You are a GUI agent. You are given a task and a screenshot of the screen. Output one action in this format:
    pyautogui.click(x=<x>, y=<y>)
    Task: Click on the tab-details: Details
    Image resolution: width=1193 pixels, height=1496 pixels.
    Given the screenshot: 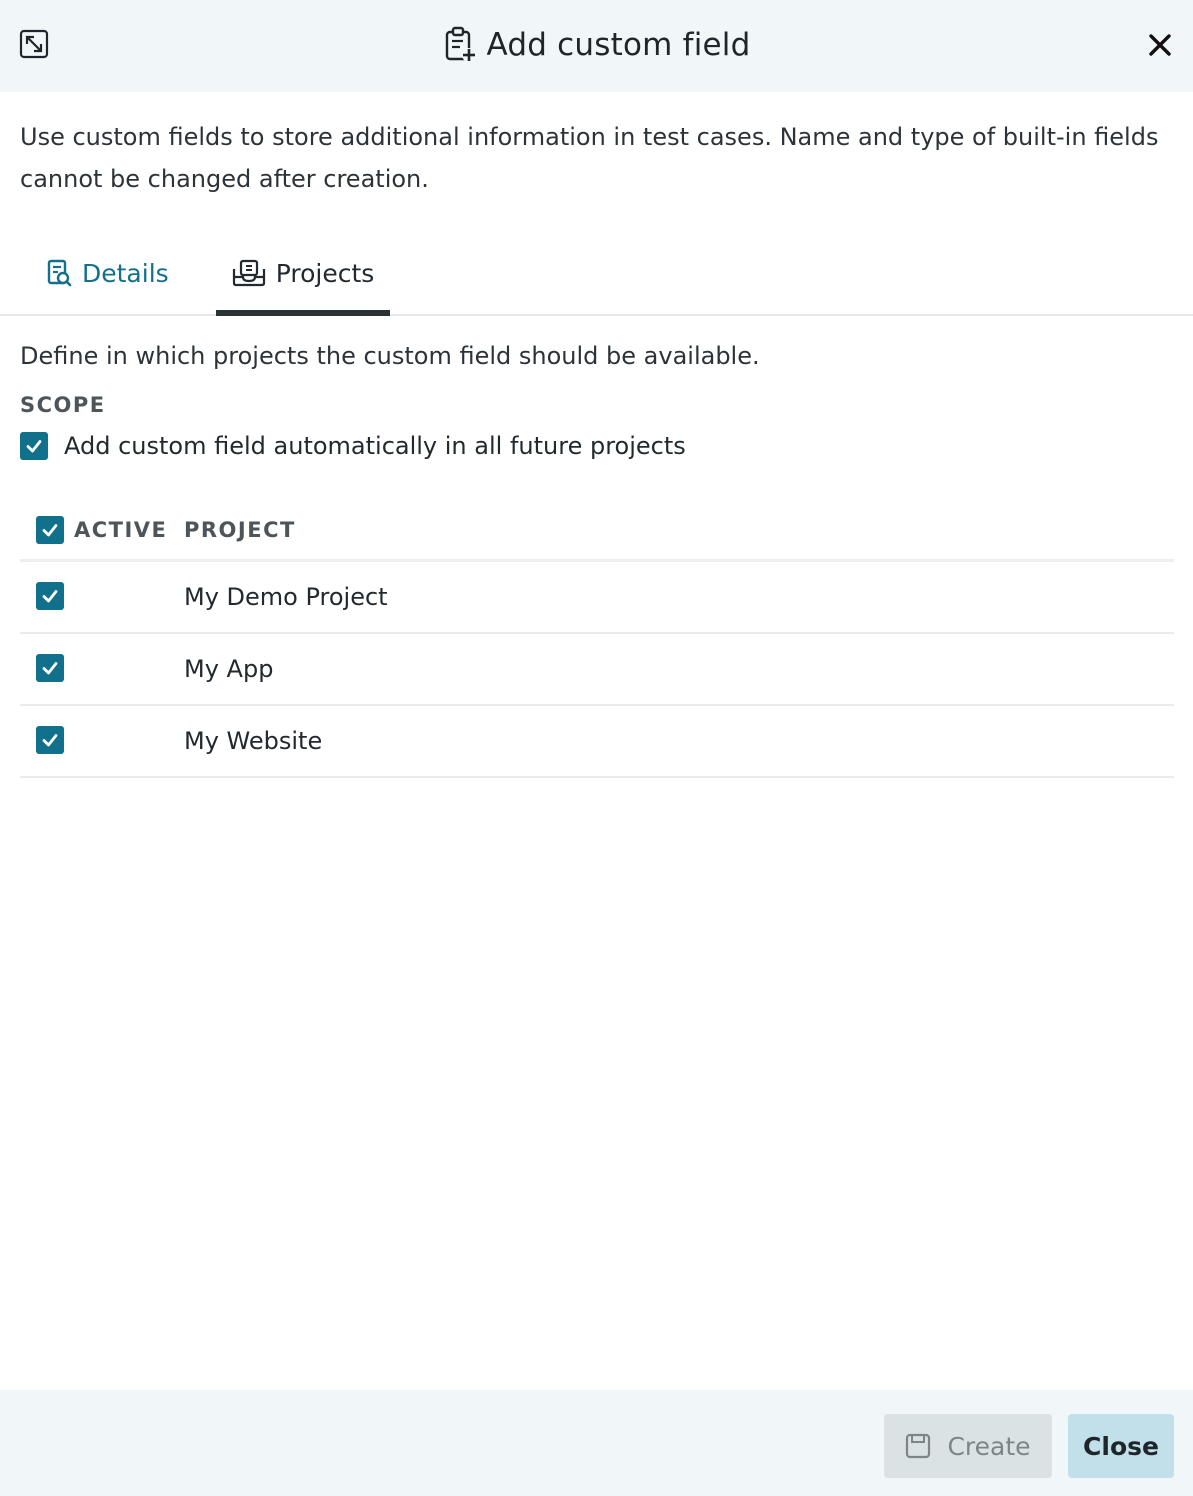 What is the action you would take?
    pyautogui.click(x=107, y=273)
    